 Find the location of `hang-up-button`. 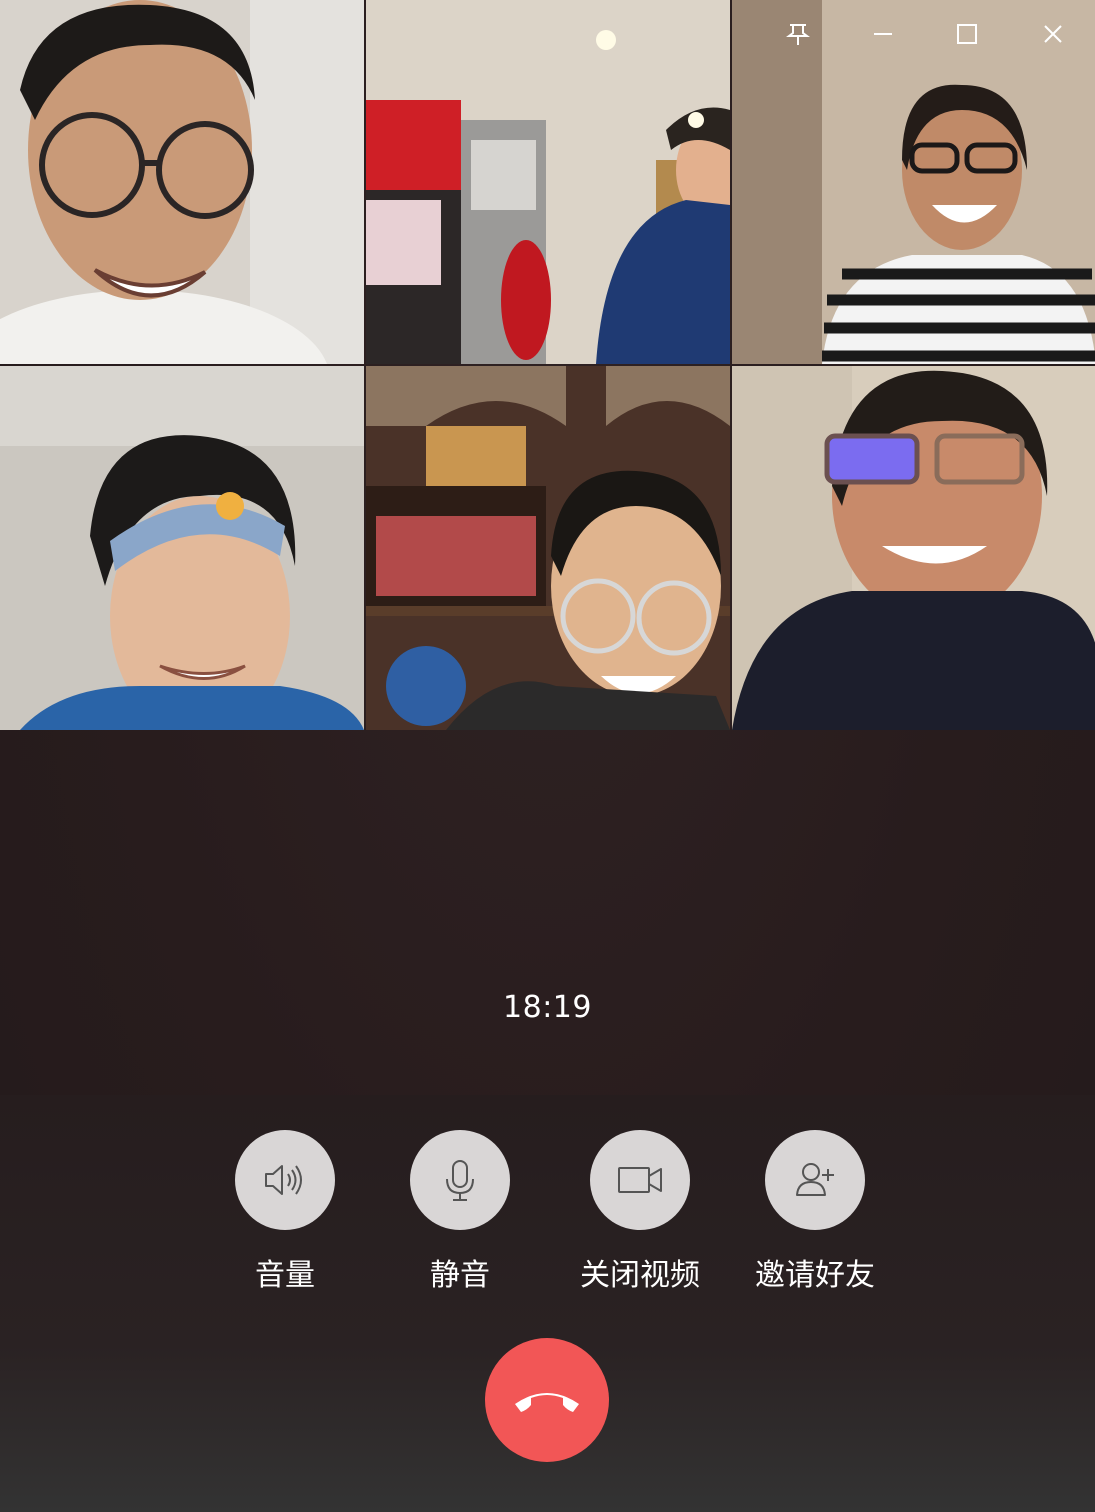

hang-up-button is located at coordinates (547, 1400).